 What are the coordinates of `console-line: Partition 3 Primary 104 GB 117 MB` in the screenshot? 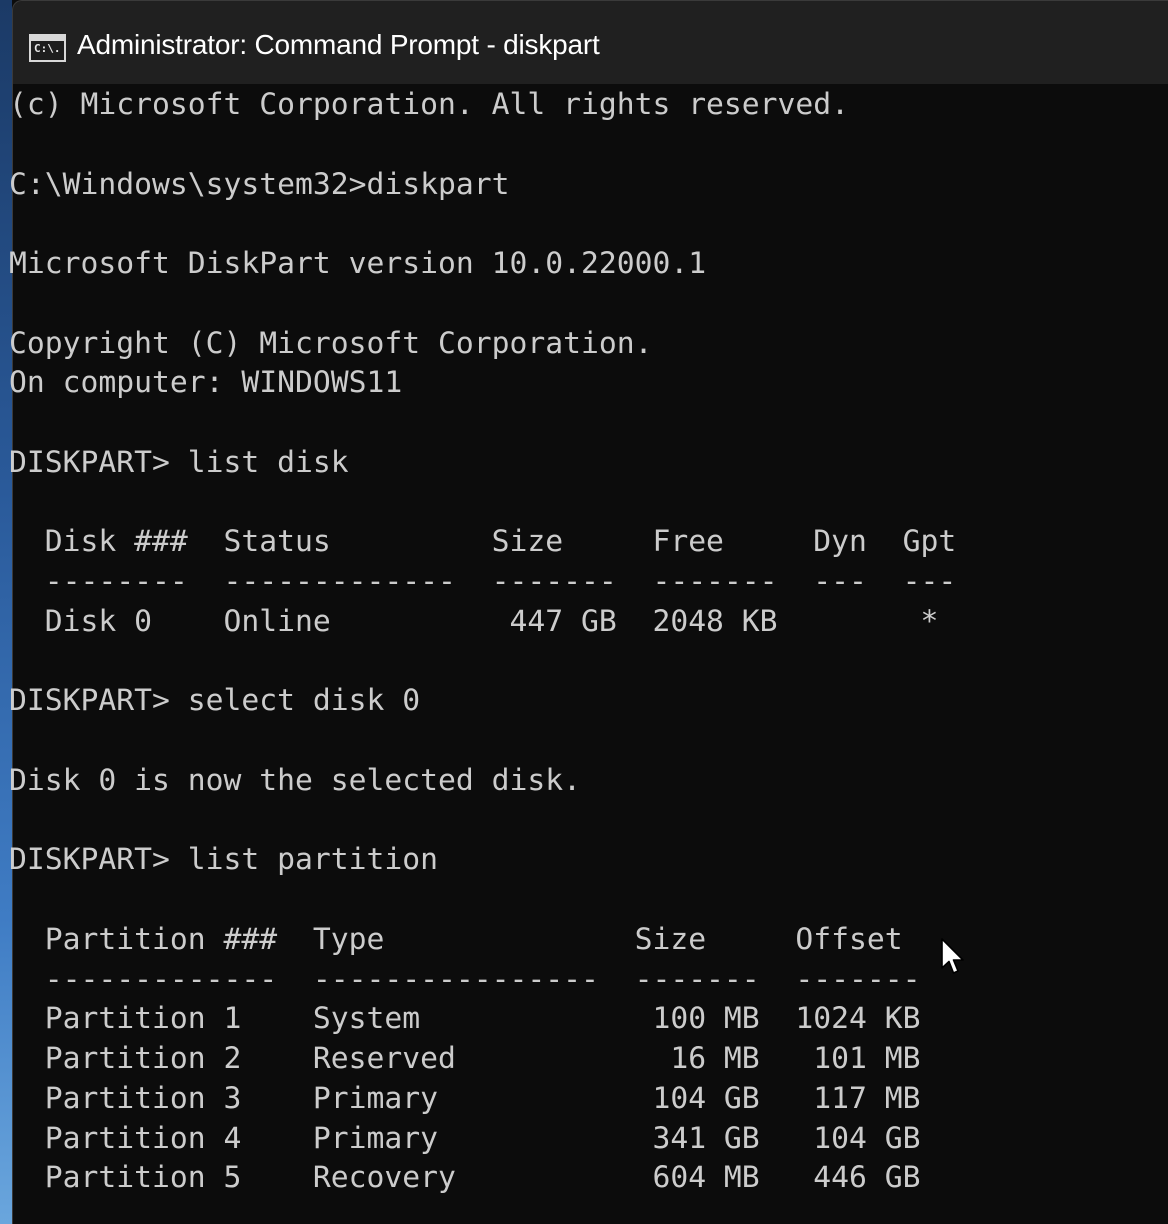 It's located at (465, 1098).